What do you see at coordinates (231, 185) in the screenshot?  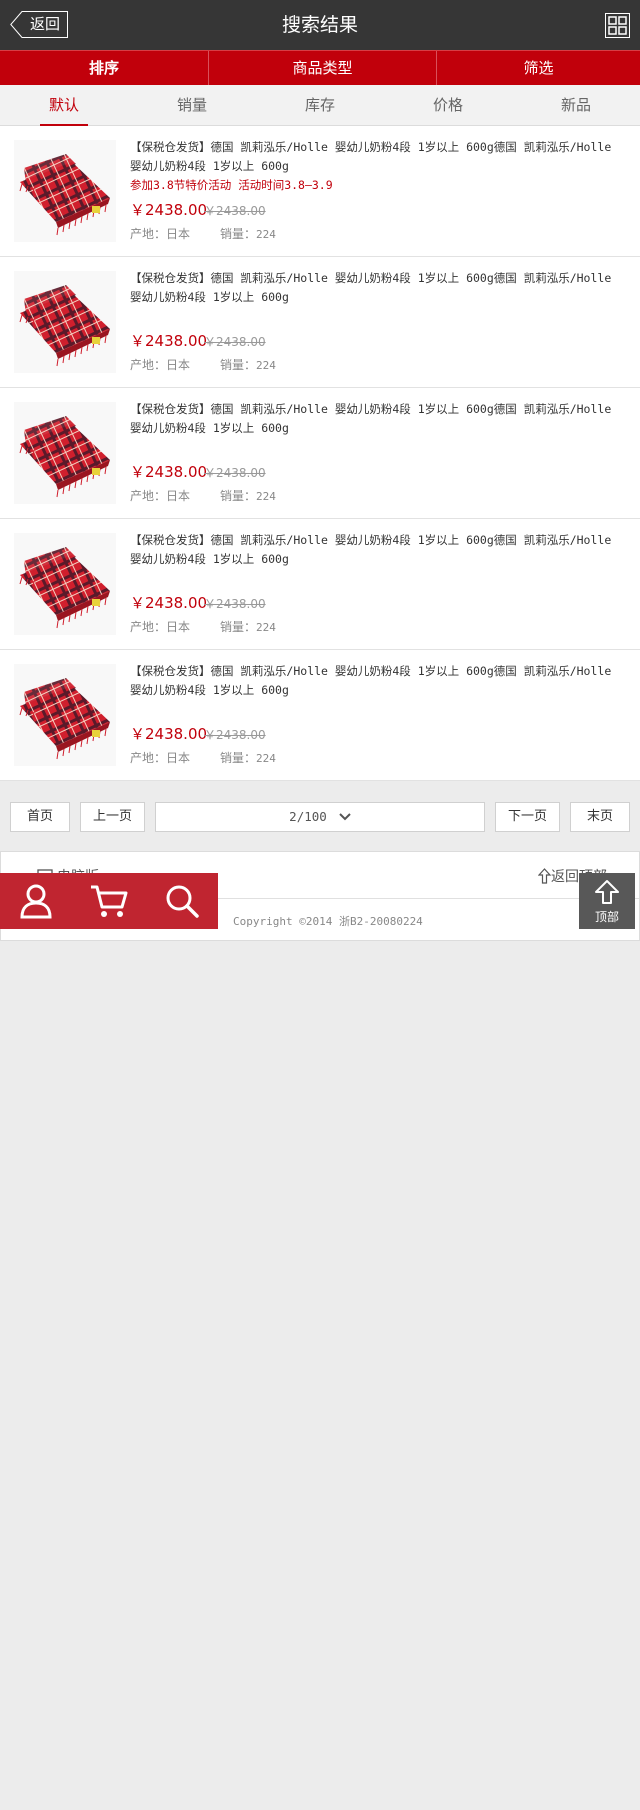 I see `promo-text: 参加3.8节特价活动 活动时间3.8—3.9` at bounding box center [231, 185].